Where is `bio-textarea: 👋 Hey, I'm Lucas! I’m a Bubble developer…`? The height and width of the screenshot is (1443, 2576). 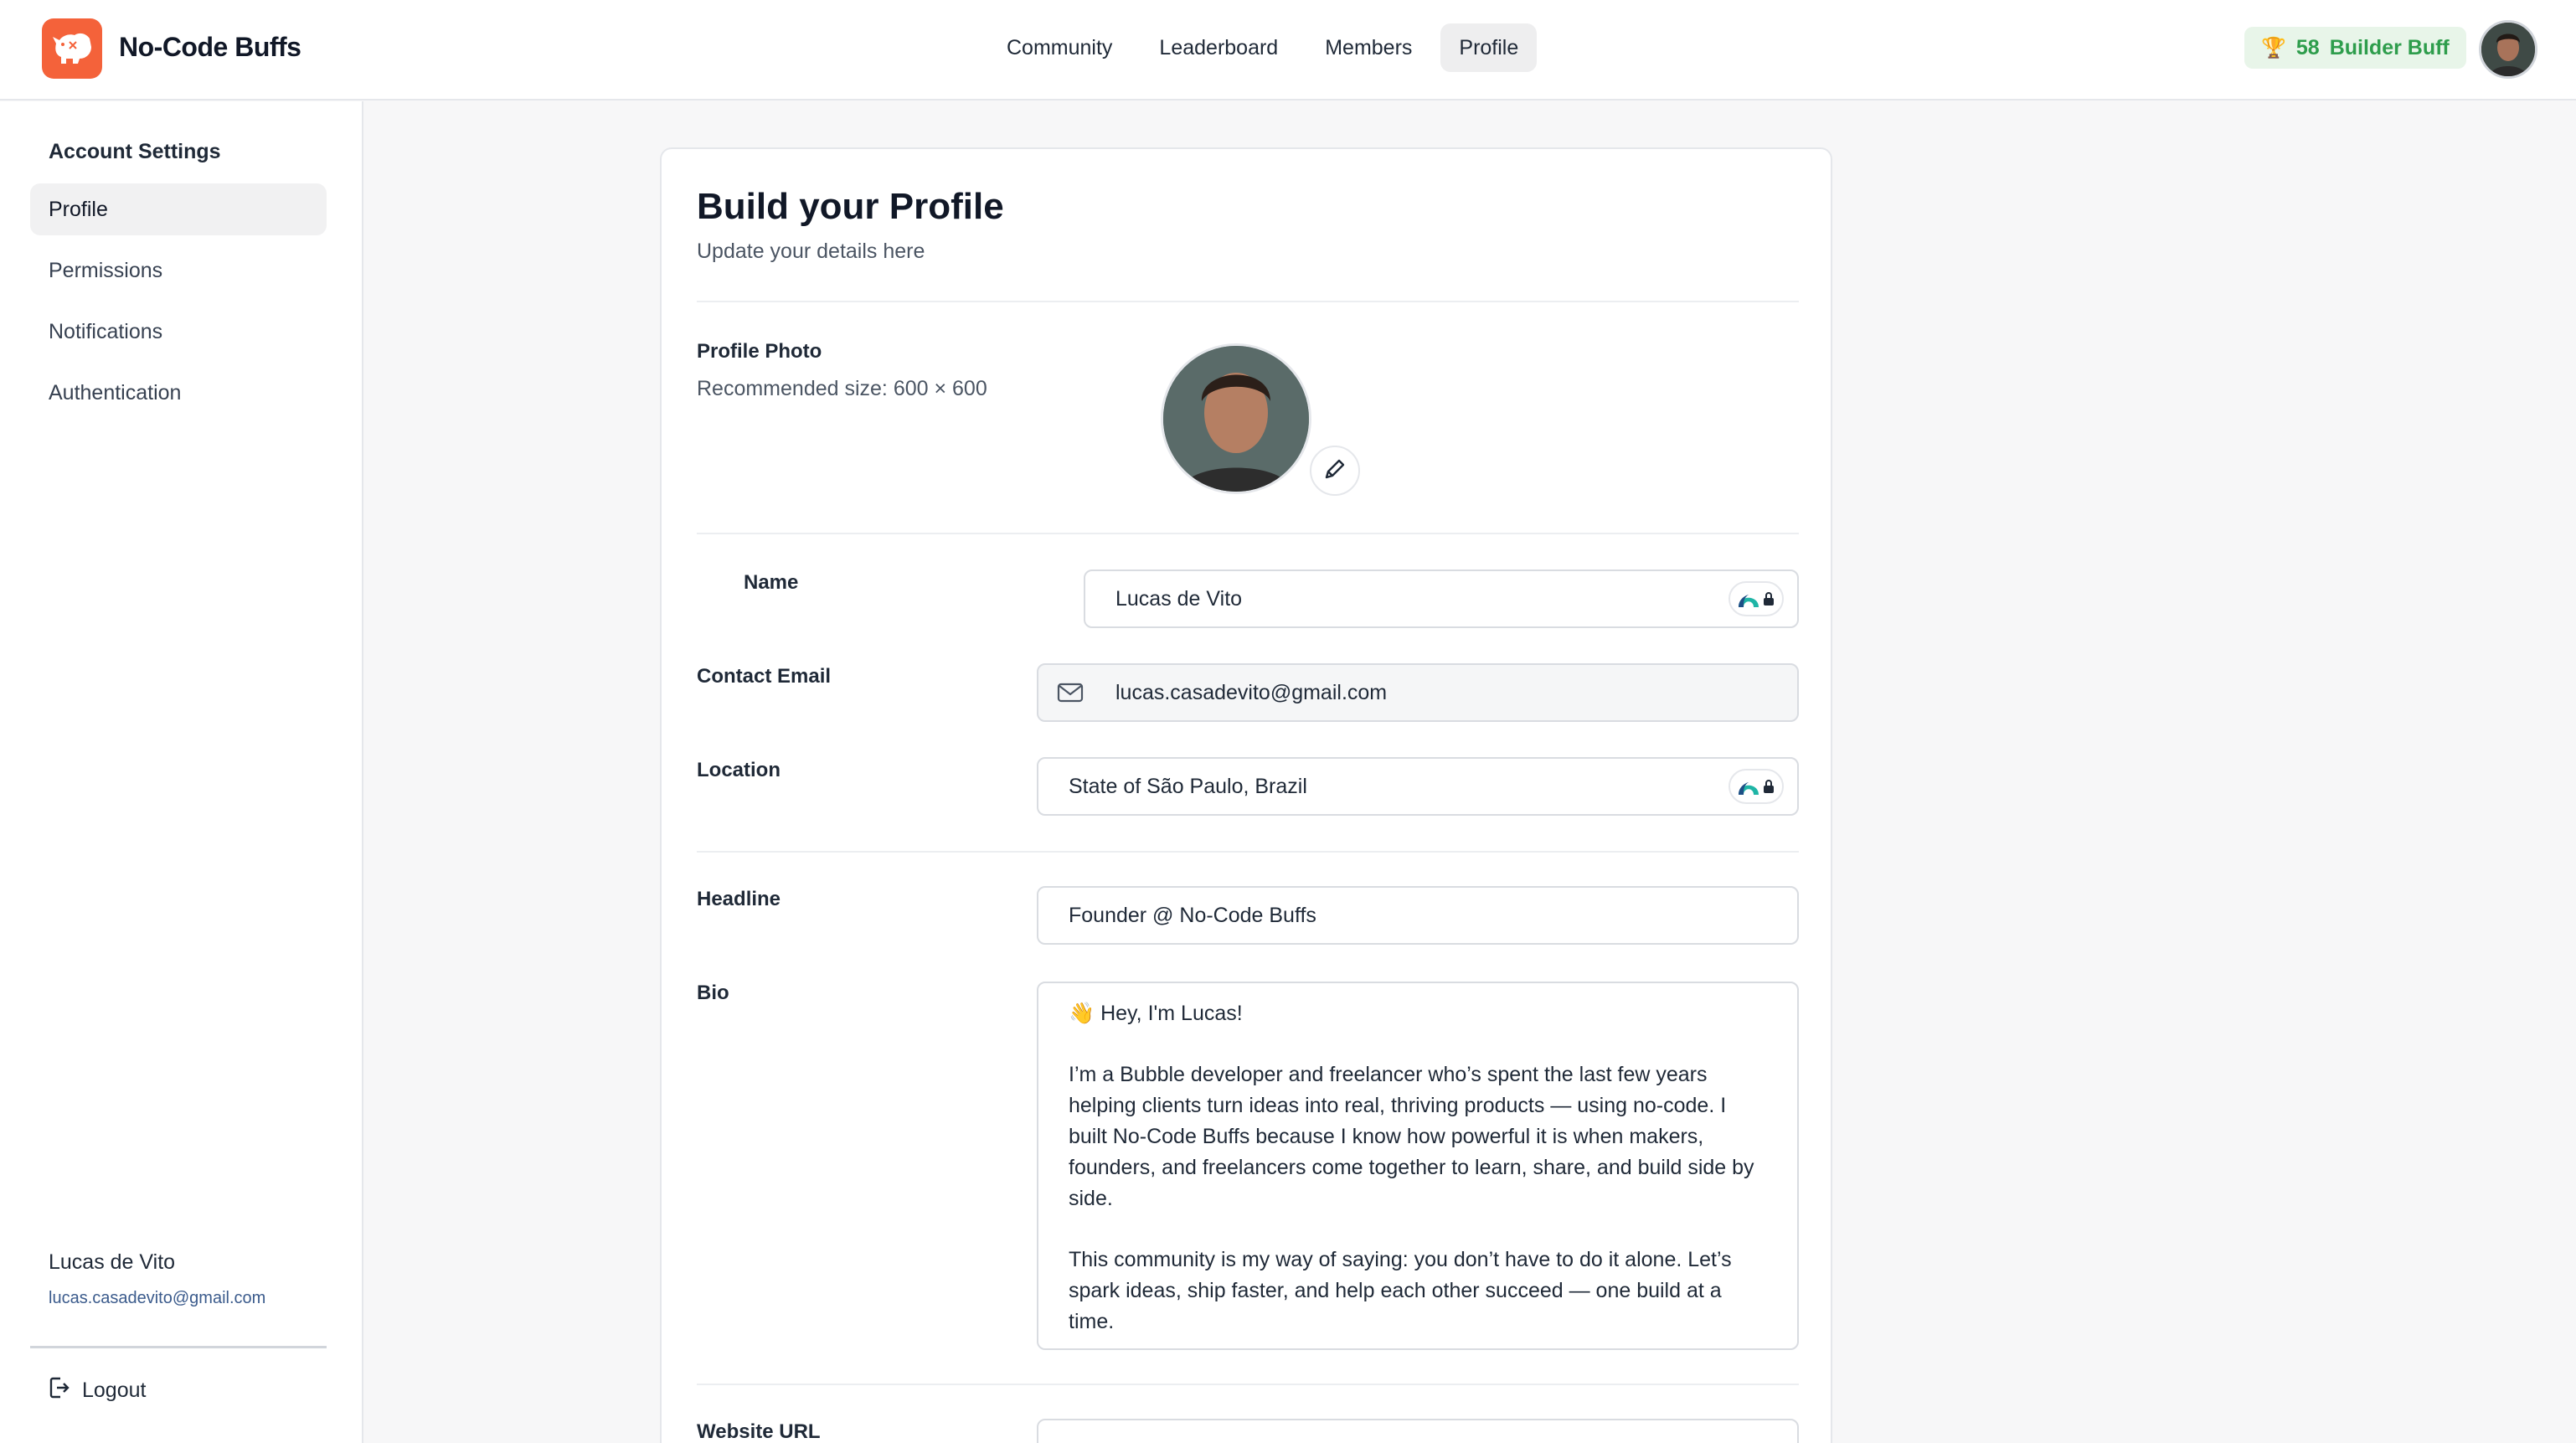 bio-textarea: 👋 Hey, I'm Lucas! I’m a Bubble developer… is located at coordinates (1418, 1166).